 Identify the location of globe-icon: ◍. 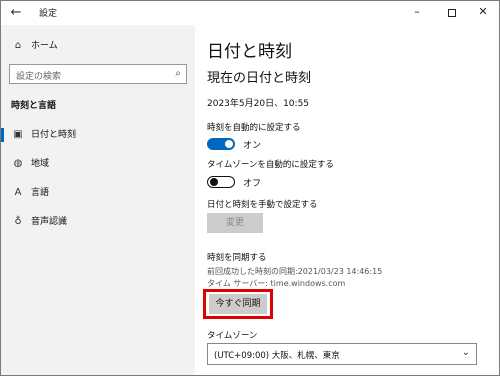
(18, 163).